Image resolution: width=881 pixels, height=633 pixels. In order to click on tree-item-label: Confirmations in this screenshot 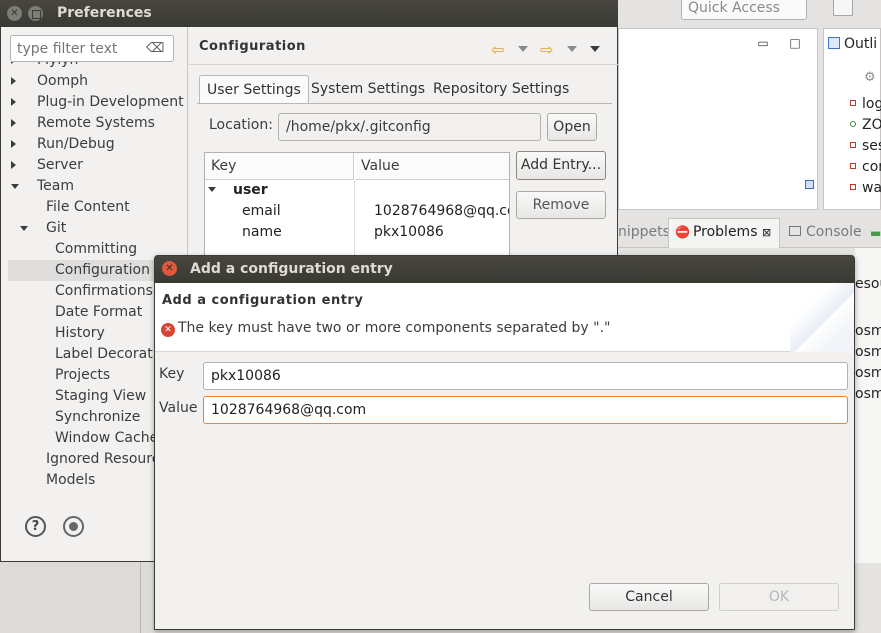, I will do `click(104, 291)`.